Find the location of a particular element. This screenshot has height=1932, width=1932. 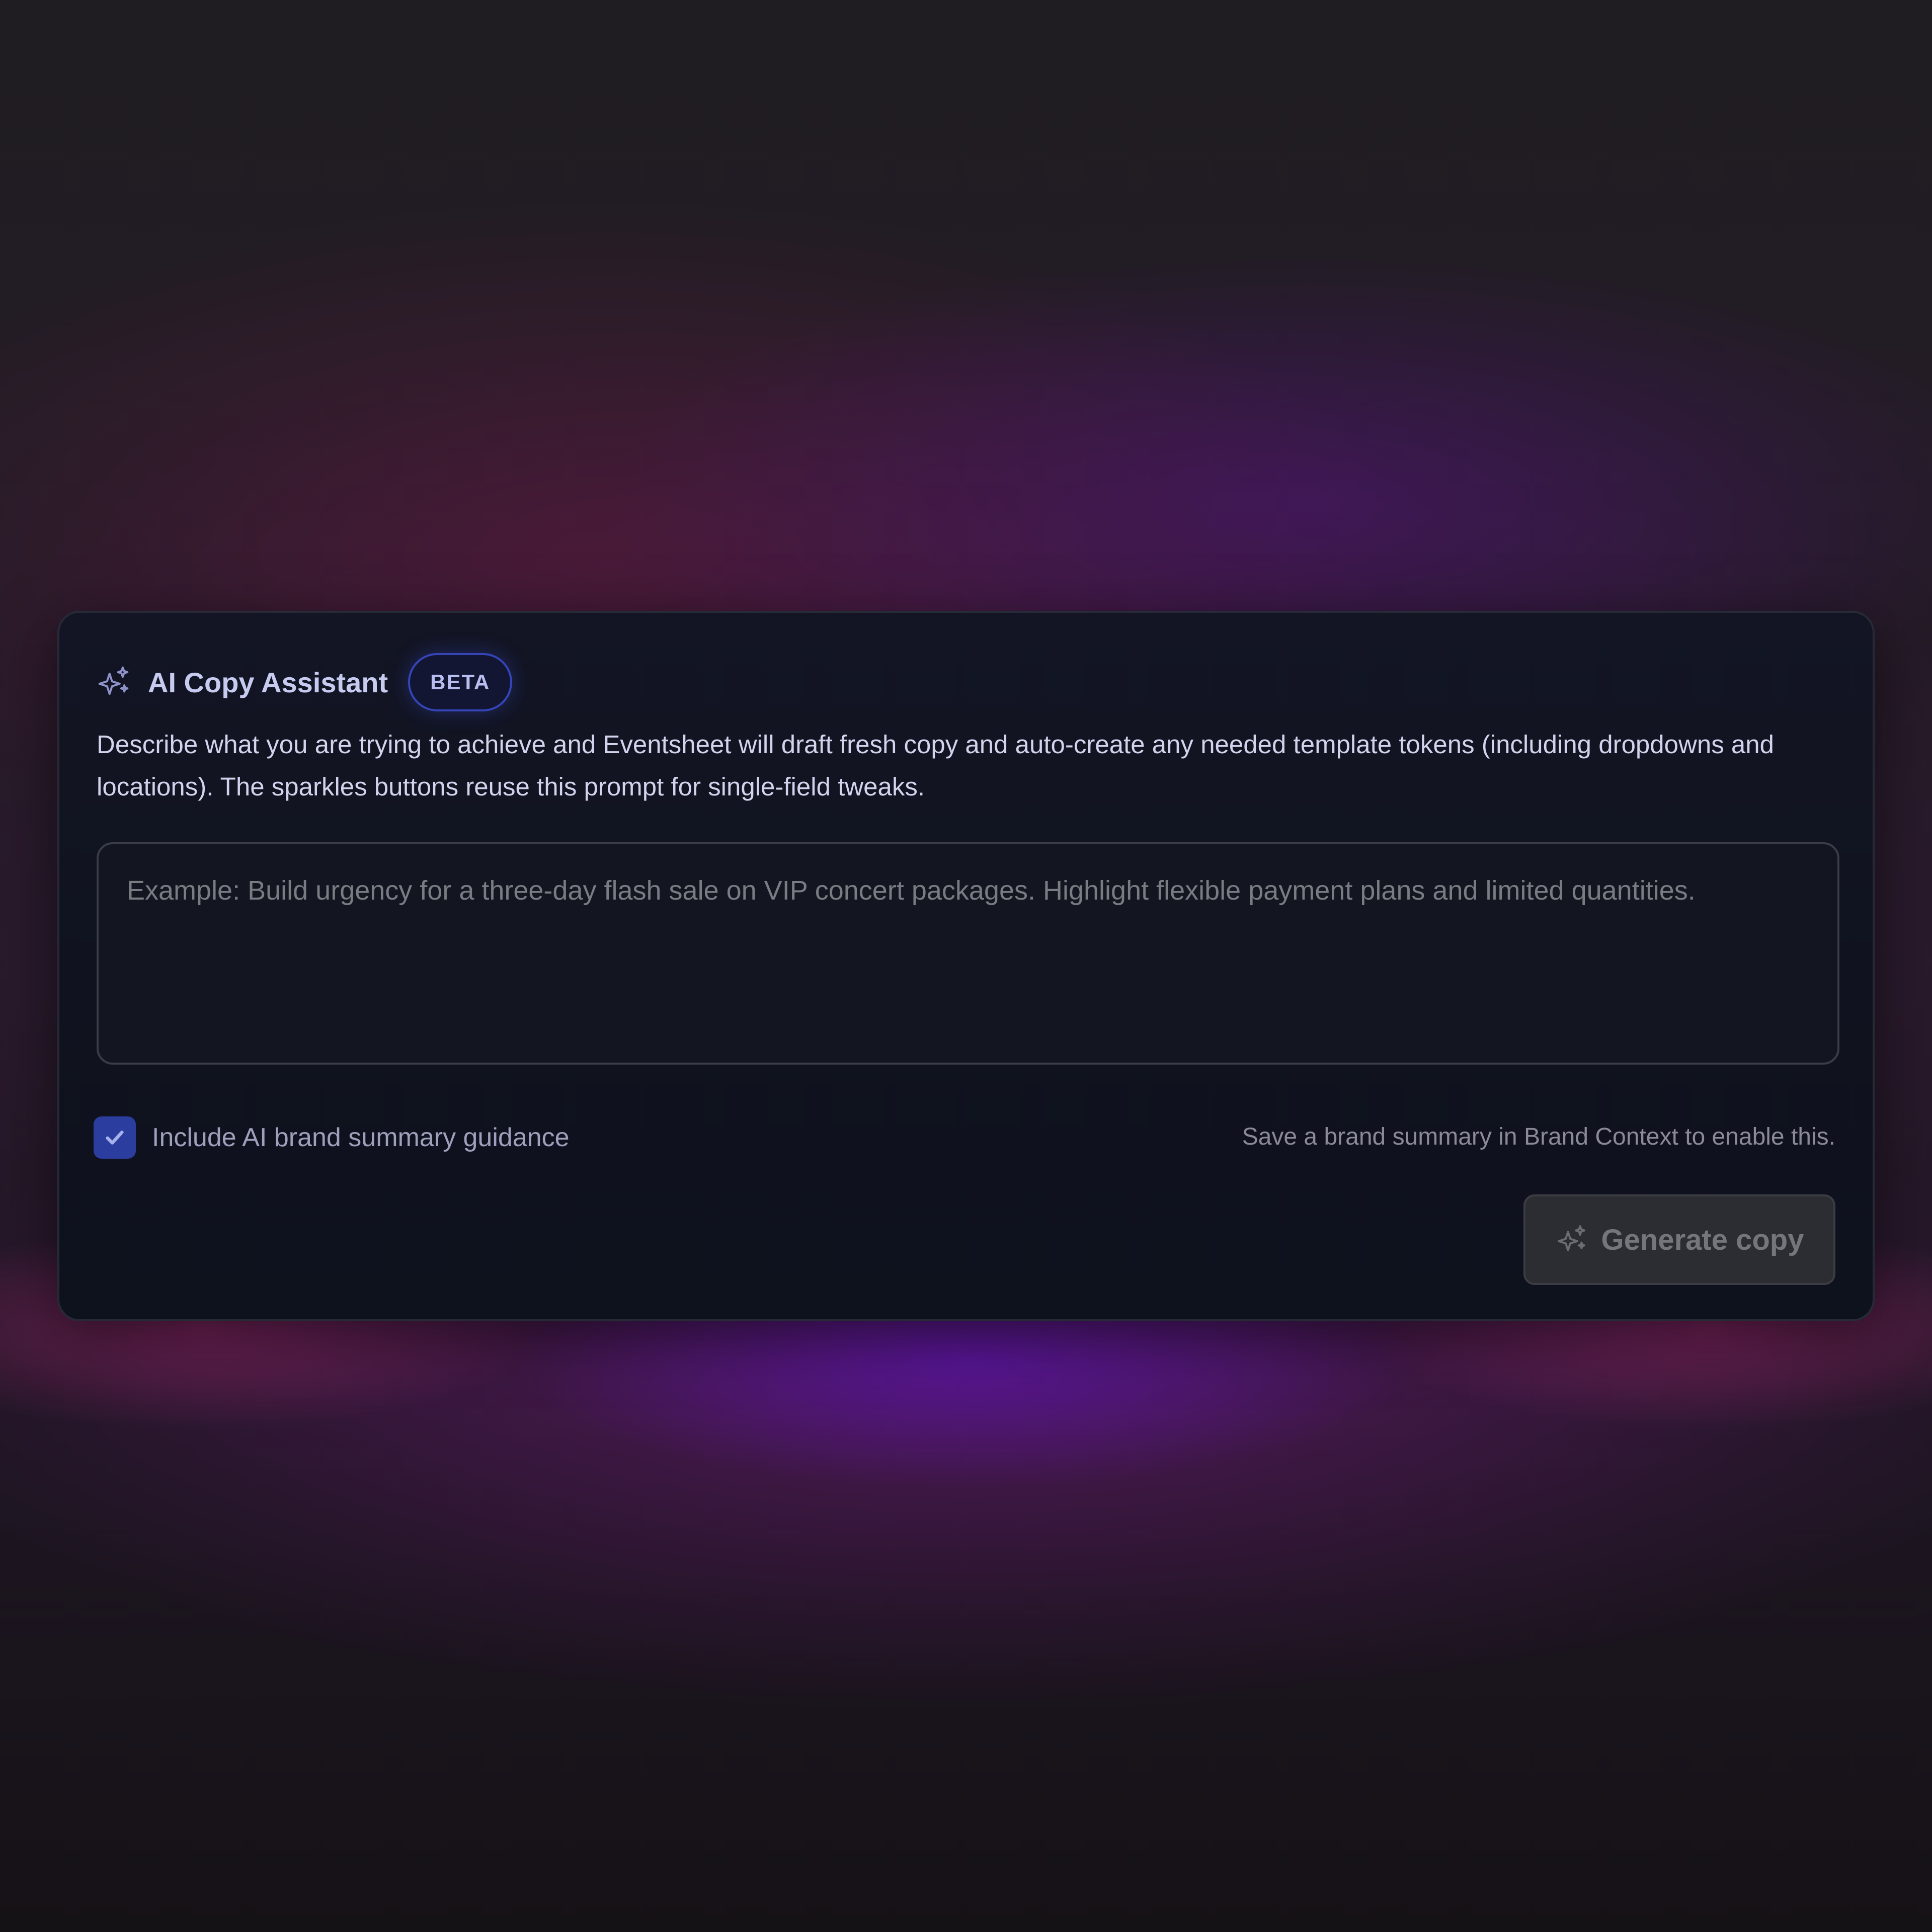

brand-guidance-label: Include AI brand summary guidance is located at coordinates (361, 1138).